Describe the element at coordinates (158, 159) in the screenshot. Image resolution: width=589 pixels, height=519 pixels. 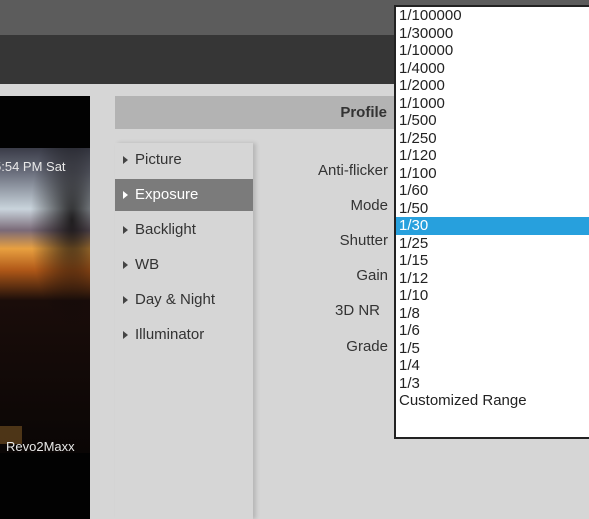
I see `menu-item-label: Picture` at that location.